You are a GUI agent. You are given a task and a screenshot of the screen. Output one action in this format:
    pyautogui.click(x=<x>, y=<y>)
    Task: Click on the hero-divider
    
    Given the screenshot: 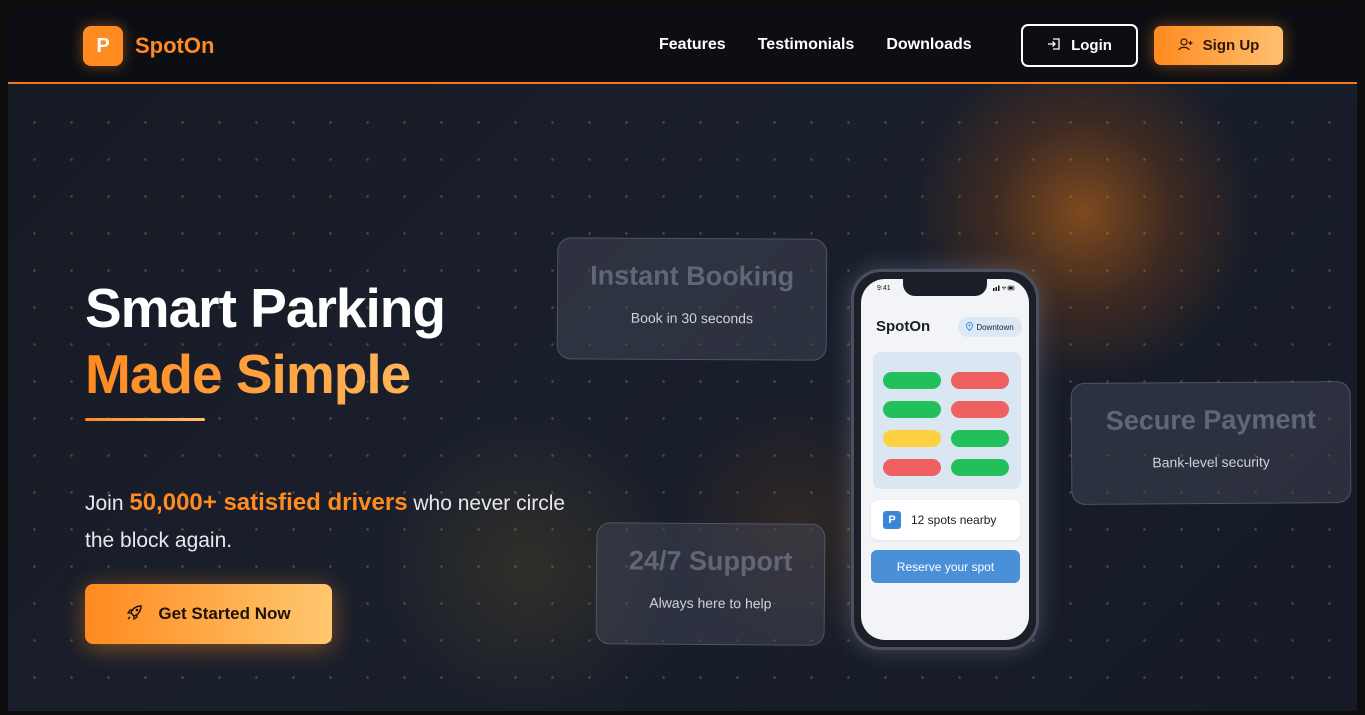 What is the action you would take?
    pyautogui.click(x=145, y=419)
    